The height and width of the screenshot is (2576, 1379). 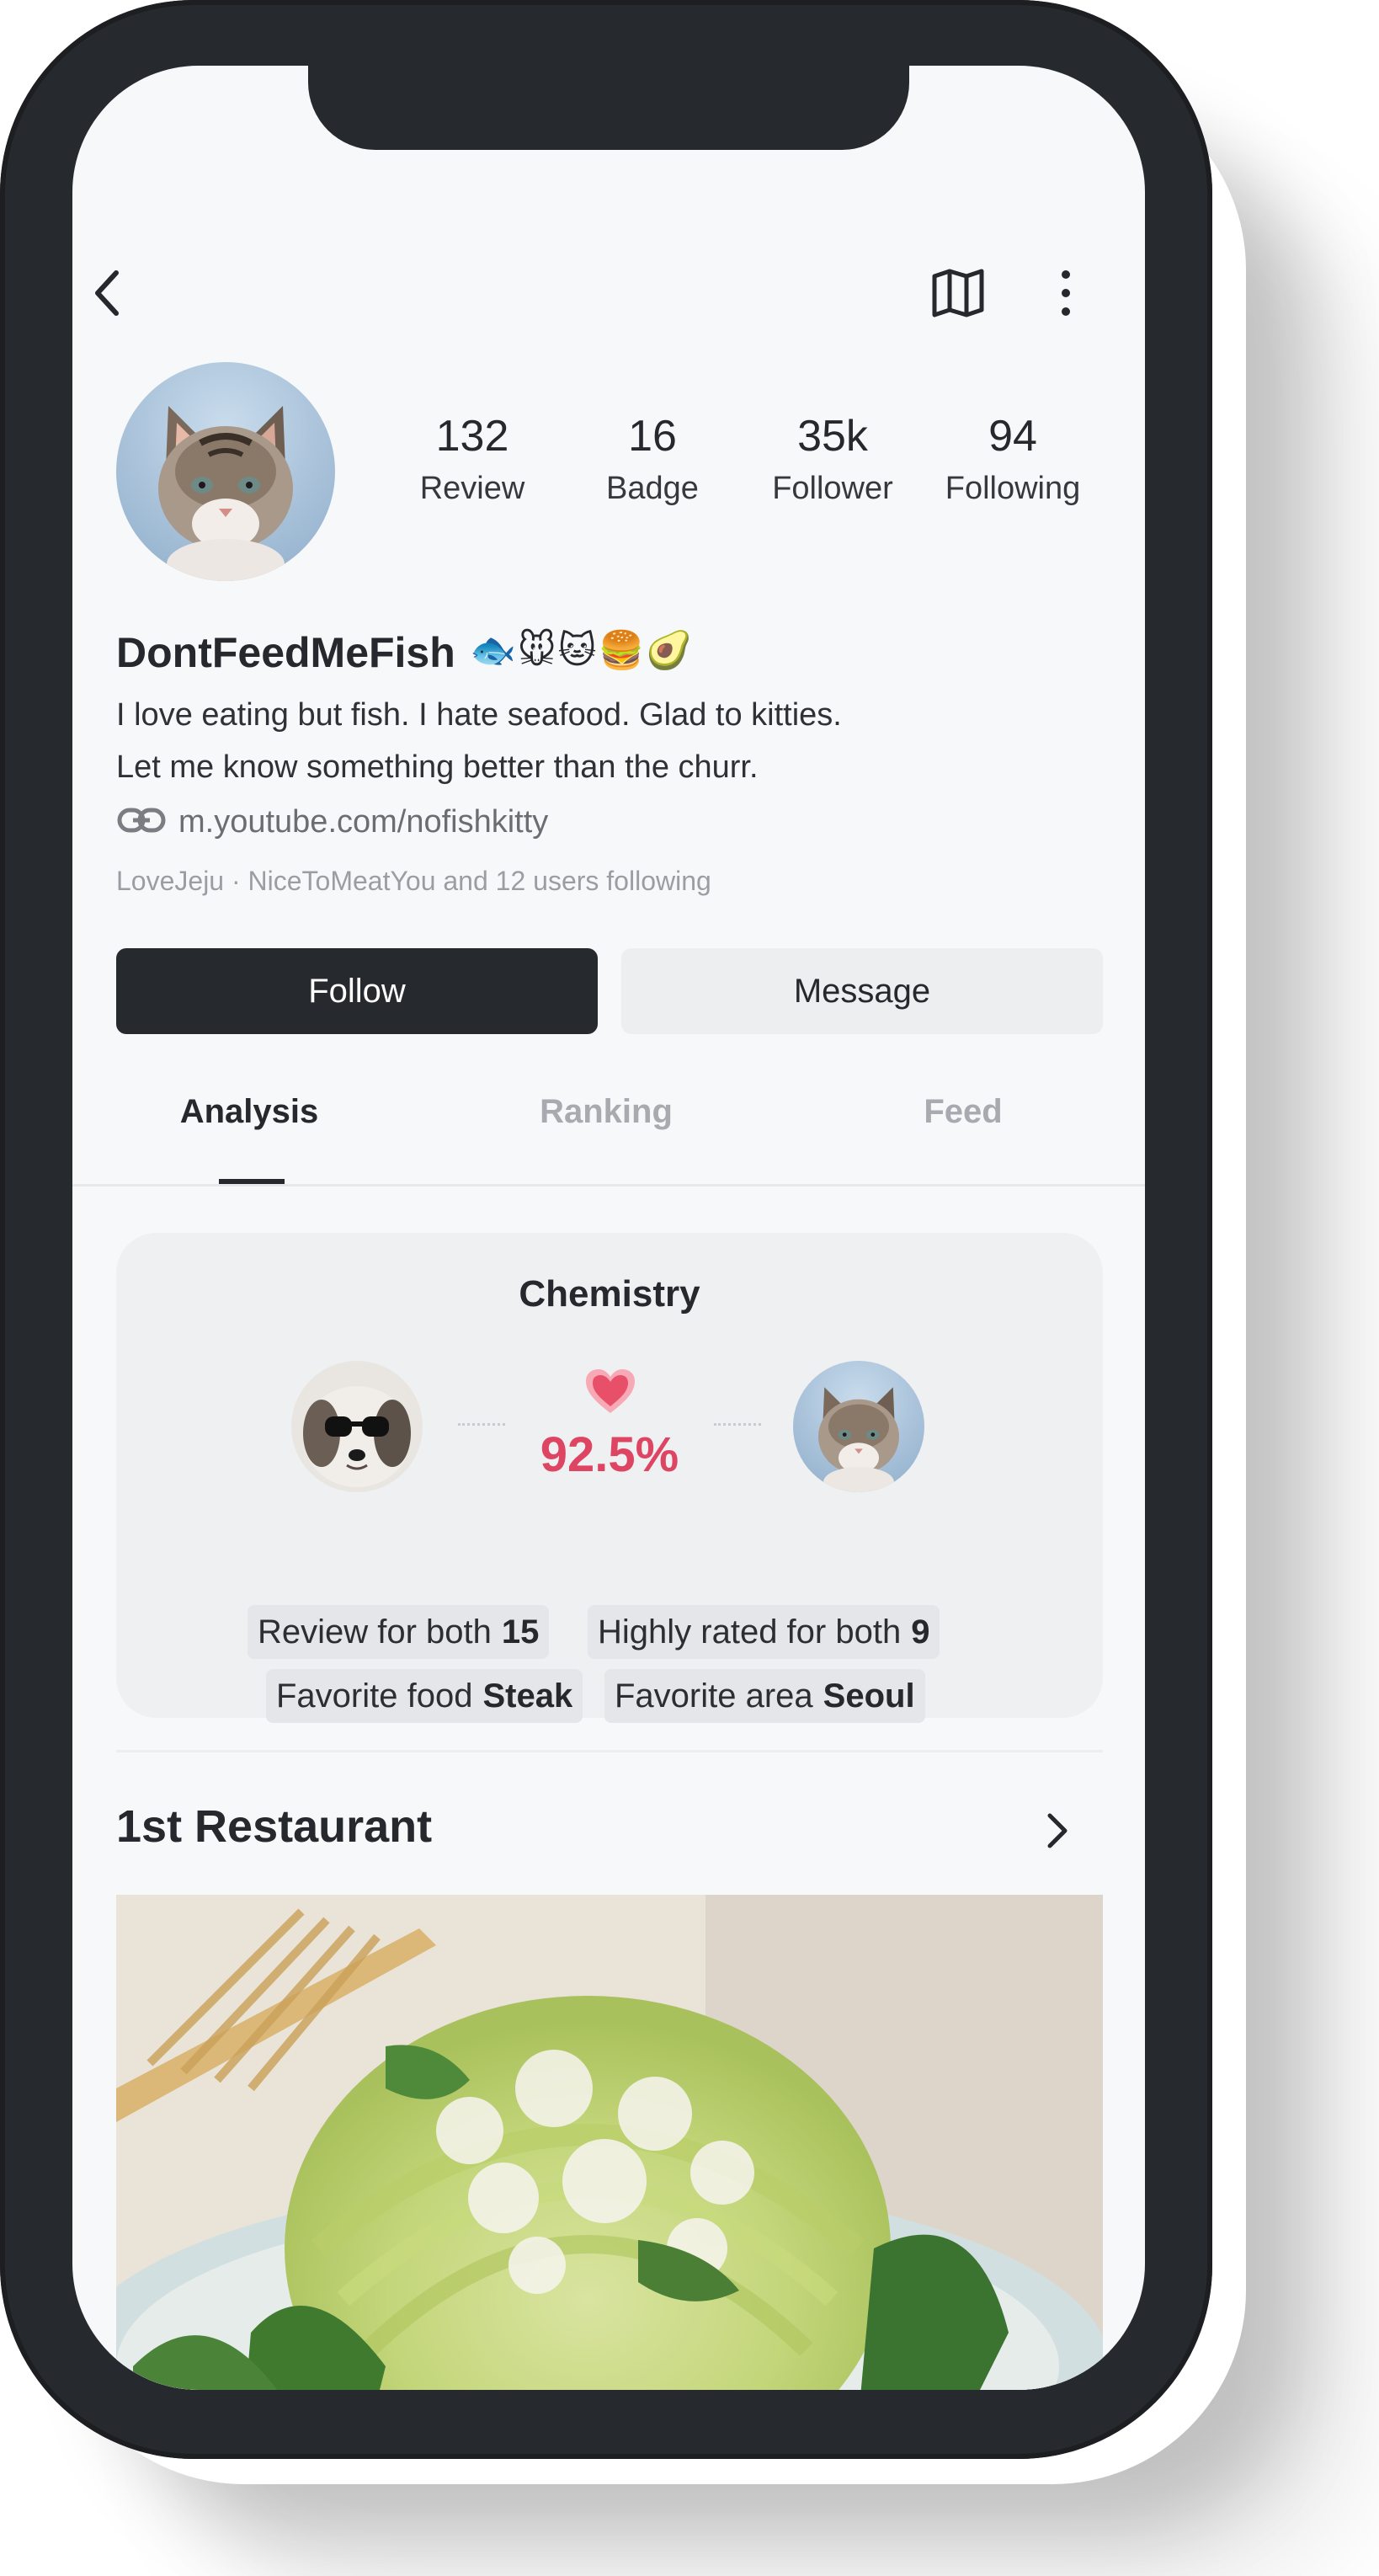 I want to click on profile-avatar-small, so click(x=858, y=1426).